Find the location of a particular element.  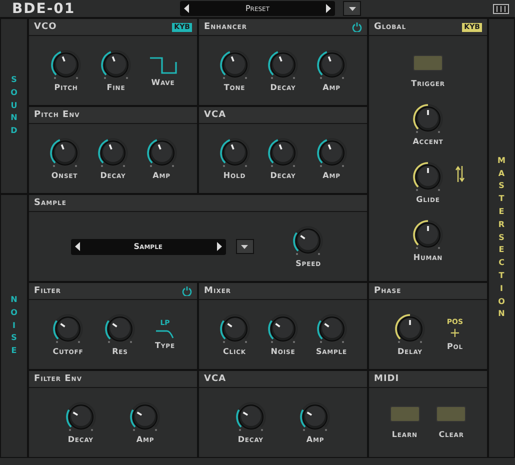

up-down-arrows-icon is located at coordinates (460, 174).